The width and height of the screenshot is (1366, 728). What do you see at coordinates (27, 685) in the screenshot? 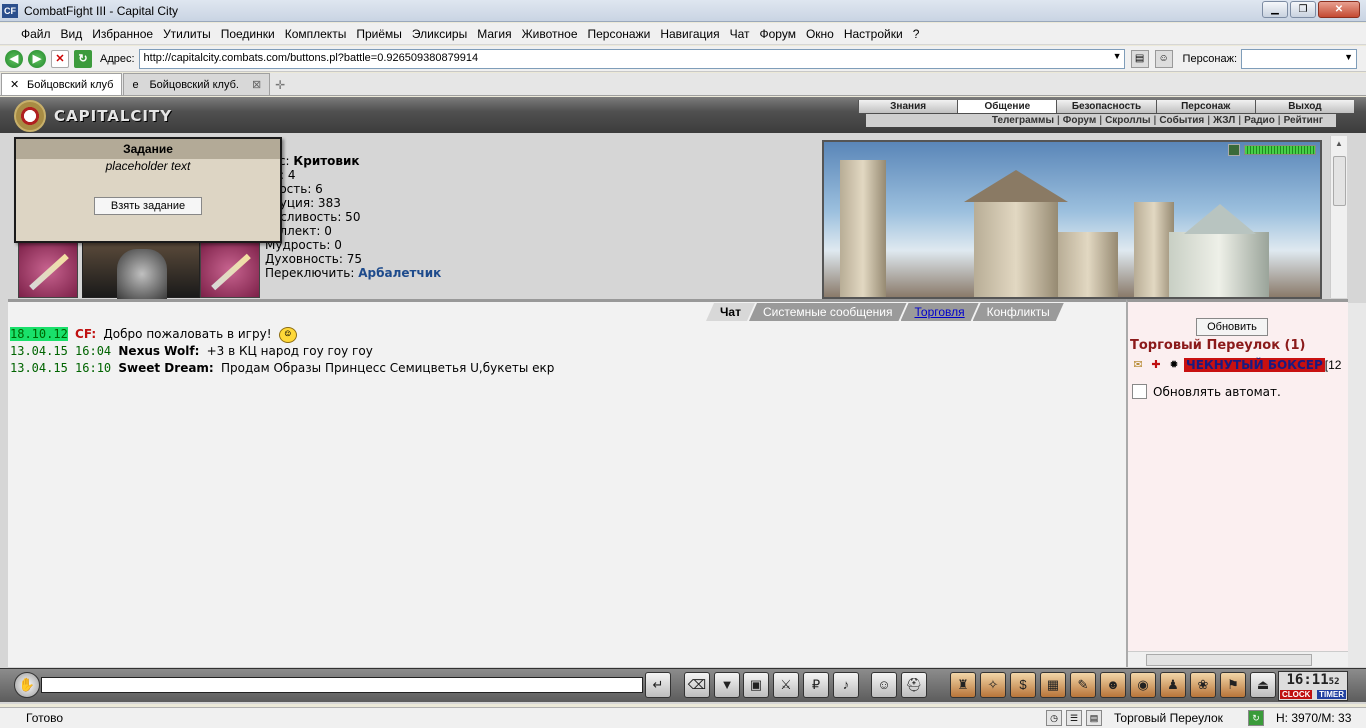
I see `smiles-icon: ✋` at bounding box center [27, 685].